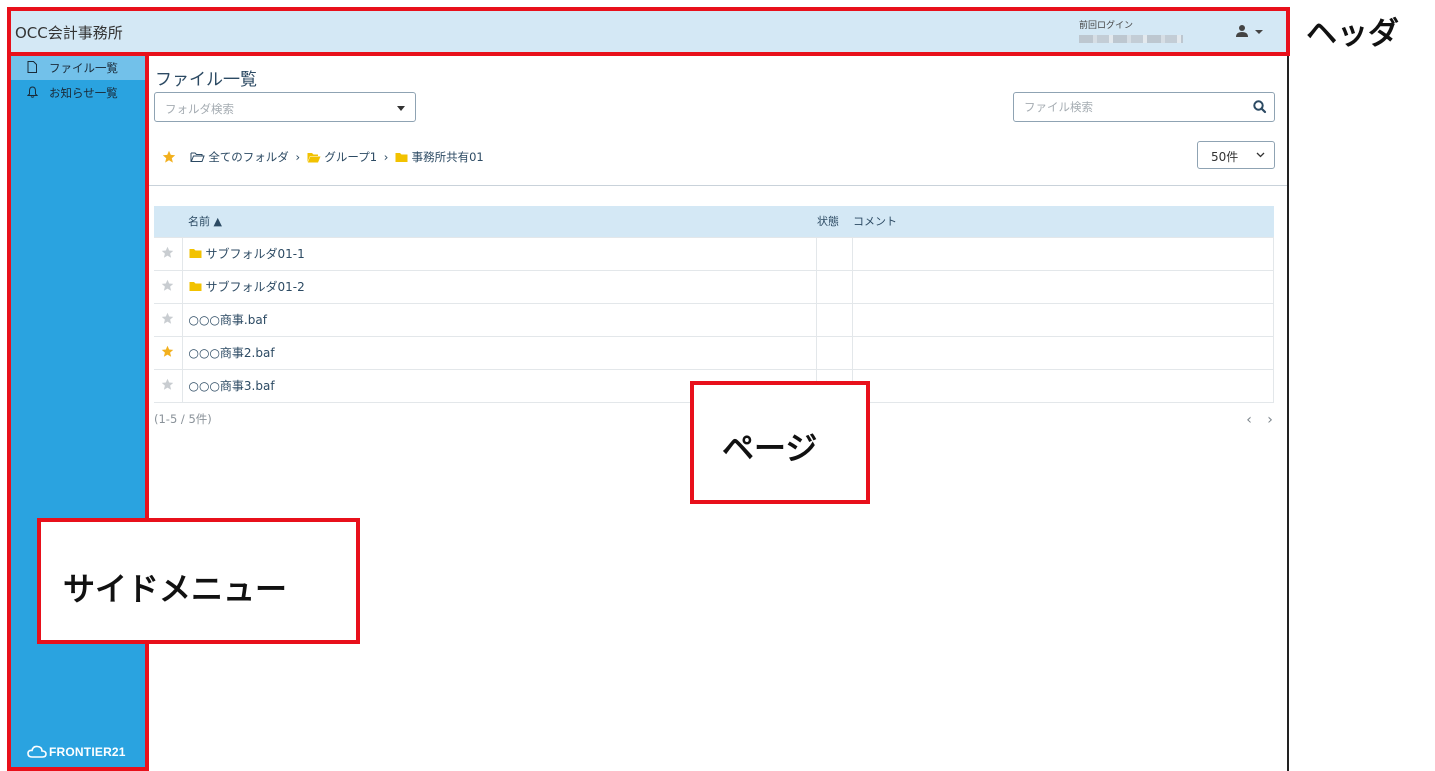  Describe the element at coordinates (228, 320) in the screenshot. I see `file-link: ○○○商事.baf` at that location.